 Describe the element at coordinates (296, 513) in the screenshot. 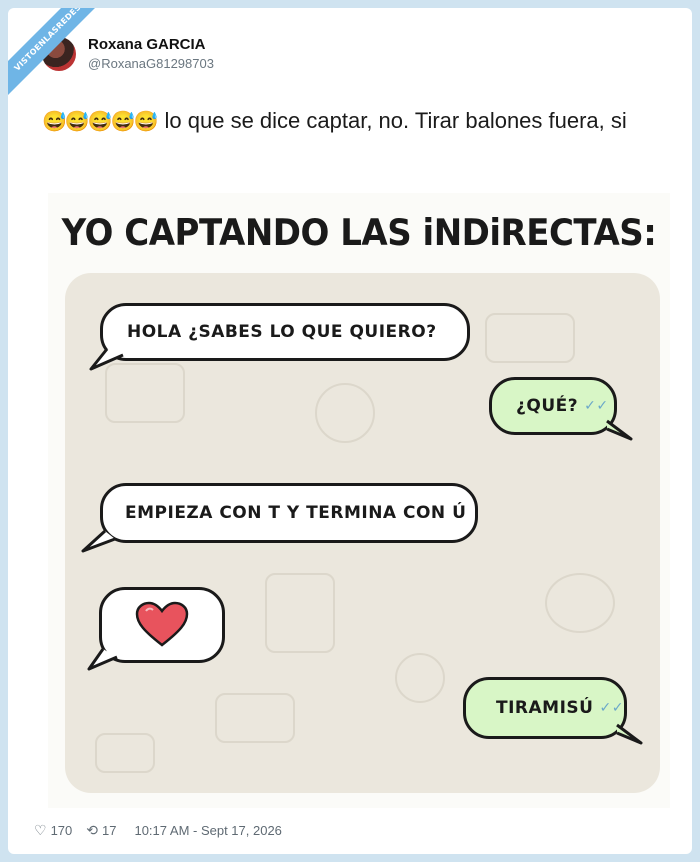

I see `message-text: EMPIEZA CON T Y TERMINA CON Ú` at that location.